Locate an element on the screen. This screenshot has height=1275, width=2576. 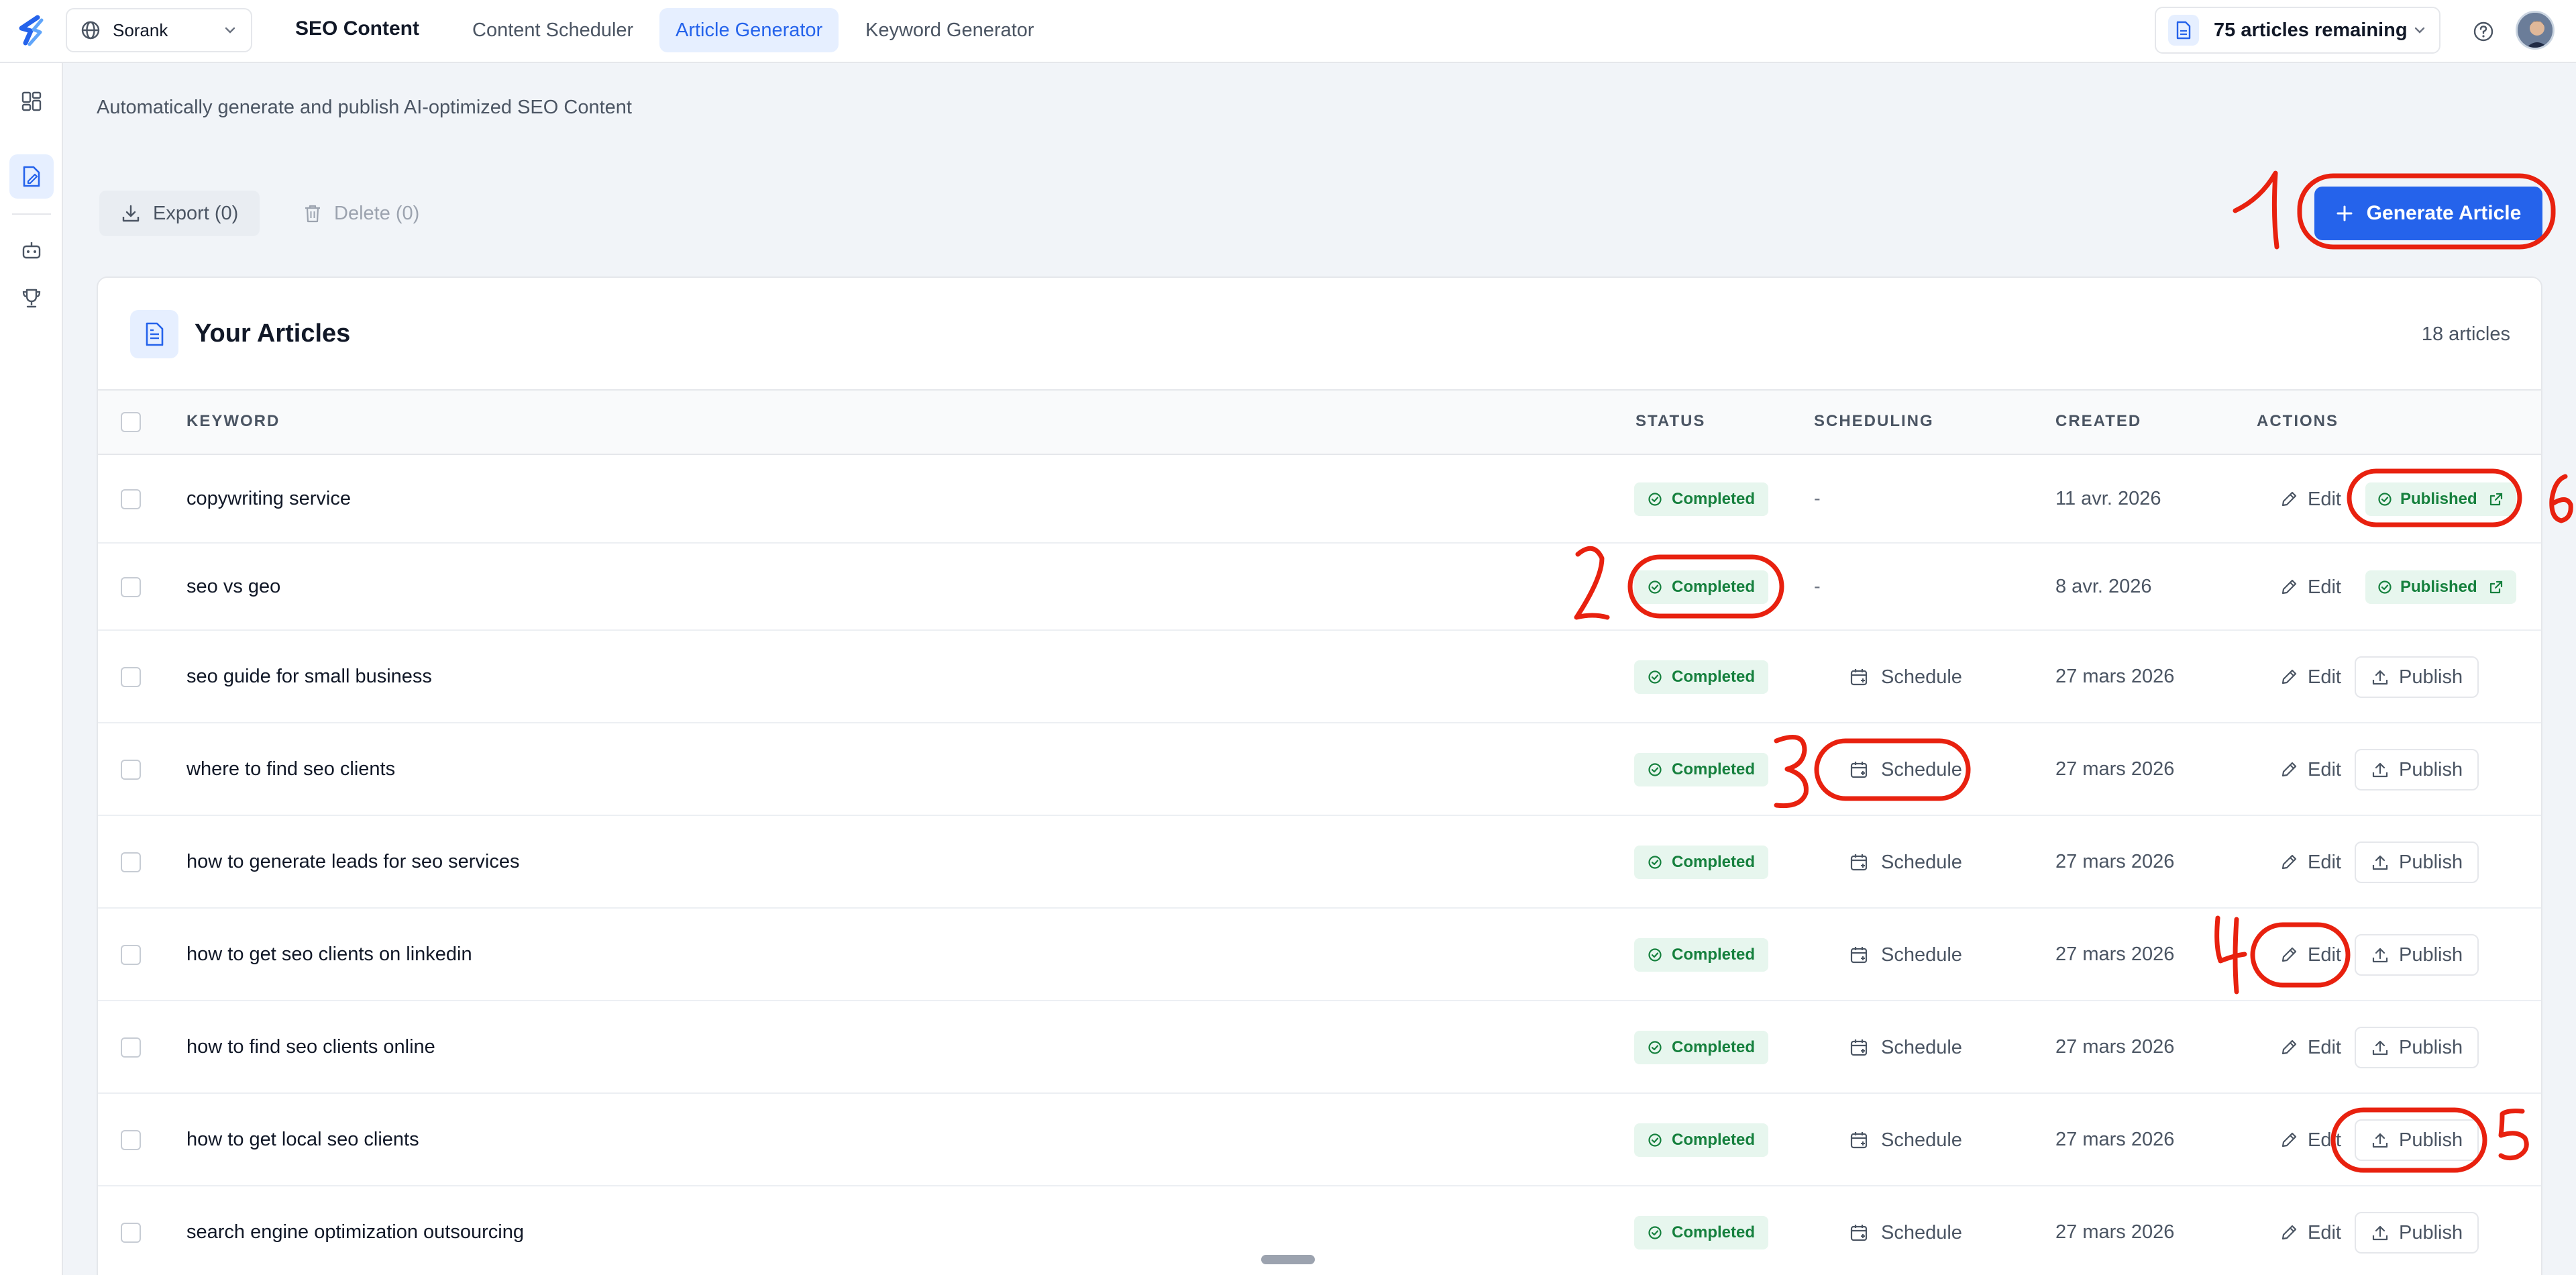
export-button: Export (0) is located at coordinates (179, 213).